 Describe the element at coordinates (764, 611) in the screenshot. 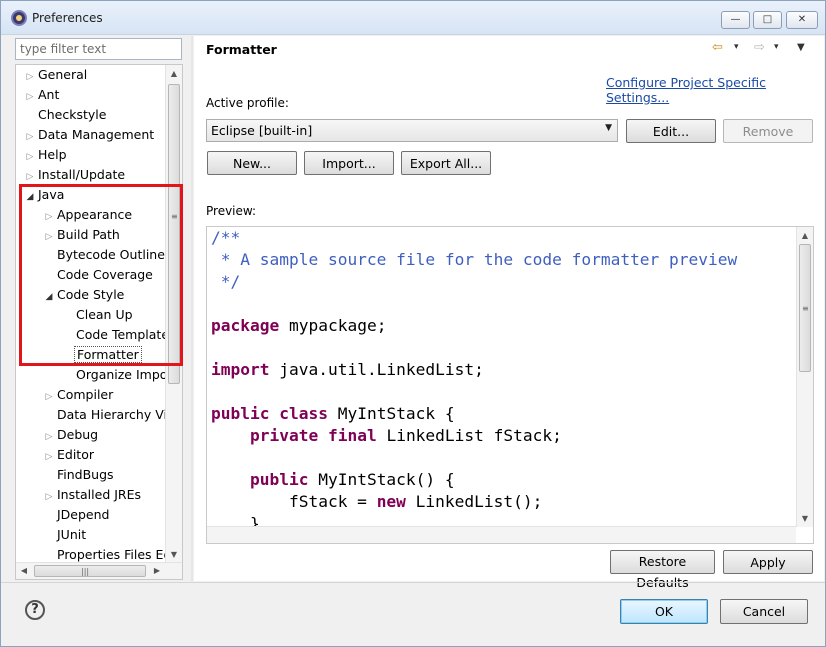

I see `cancel-button: Cancel` at that location.